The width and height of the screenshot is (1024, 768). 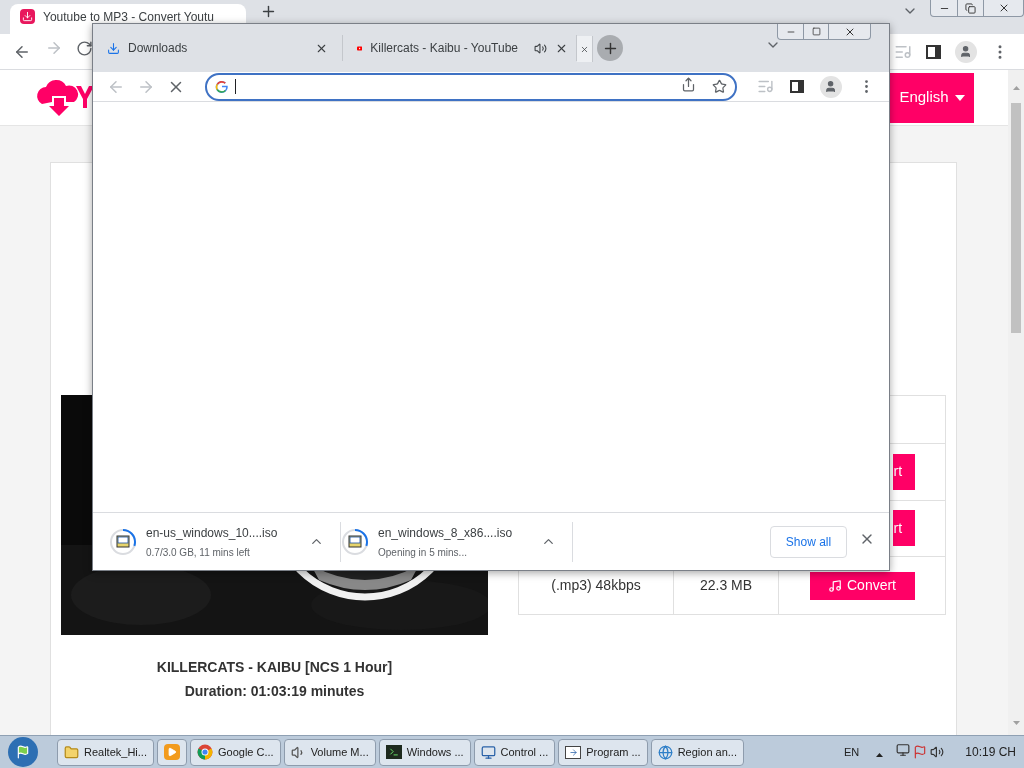 What do you see at coordinates (1016, 402) in the screenshot?
I see `scrollbar` at bounding box center [1016, 402].